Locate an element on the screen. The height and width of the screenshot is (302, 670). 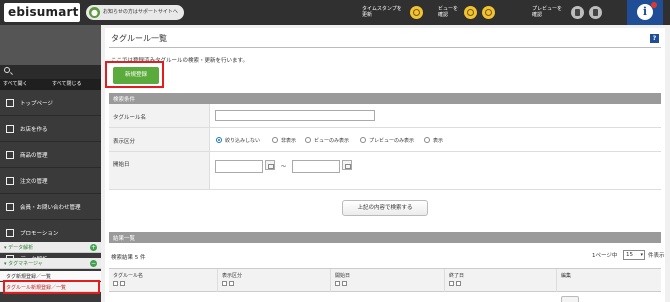
results-section-header: 結果一覧 is located at coordinates (385, 237).